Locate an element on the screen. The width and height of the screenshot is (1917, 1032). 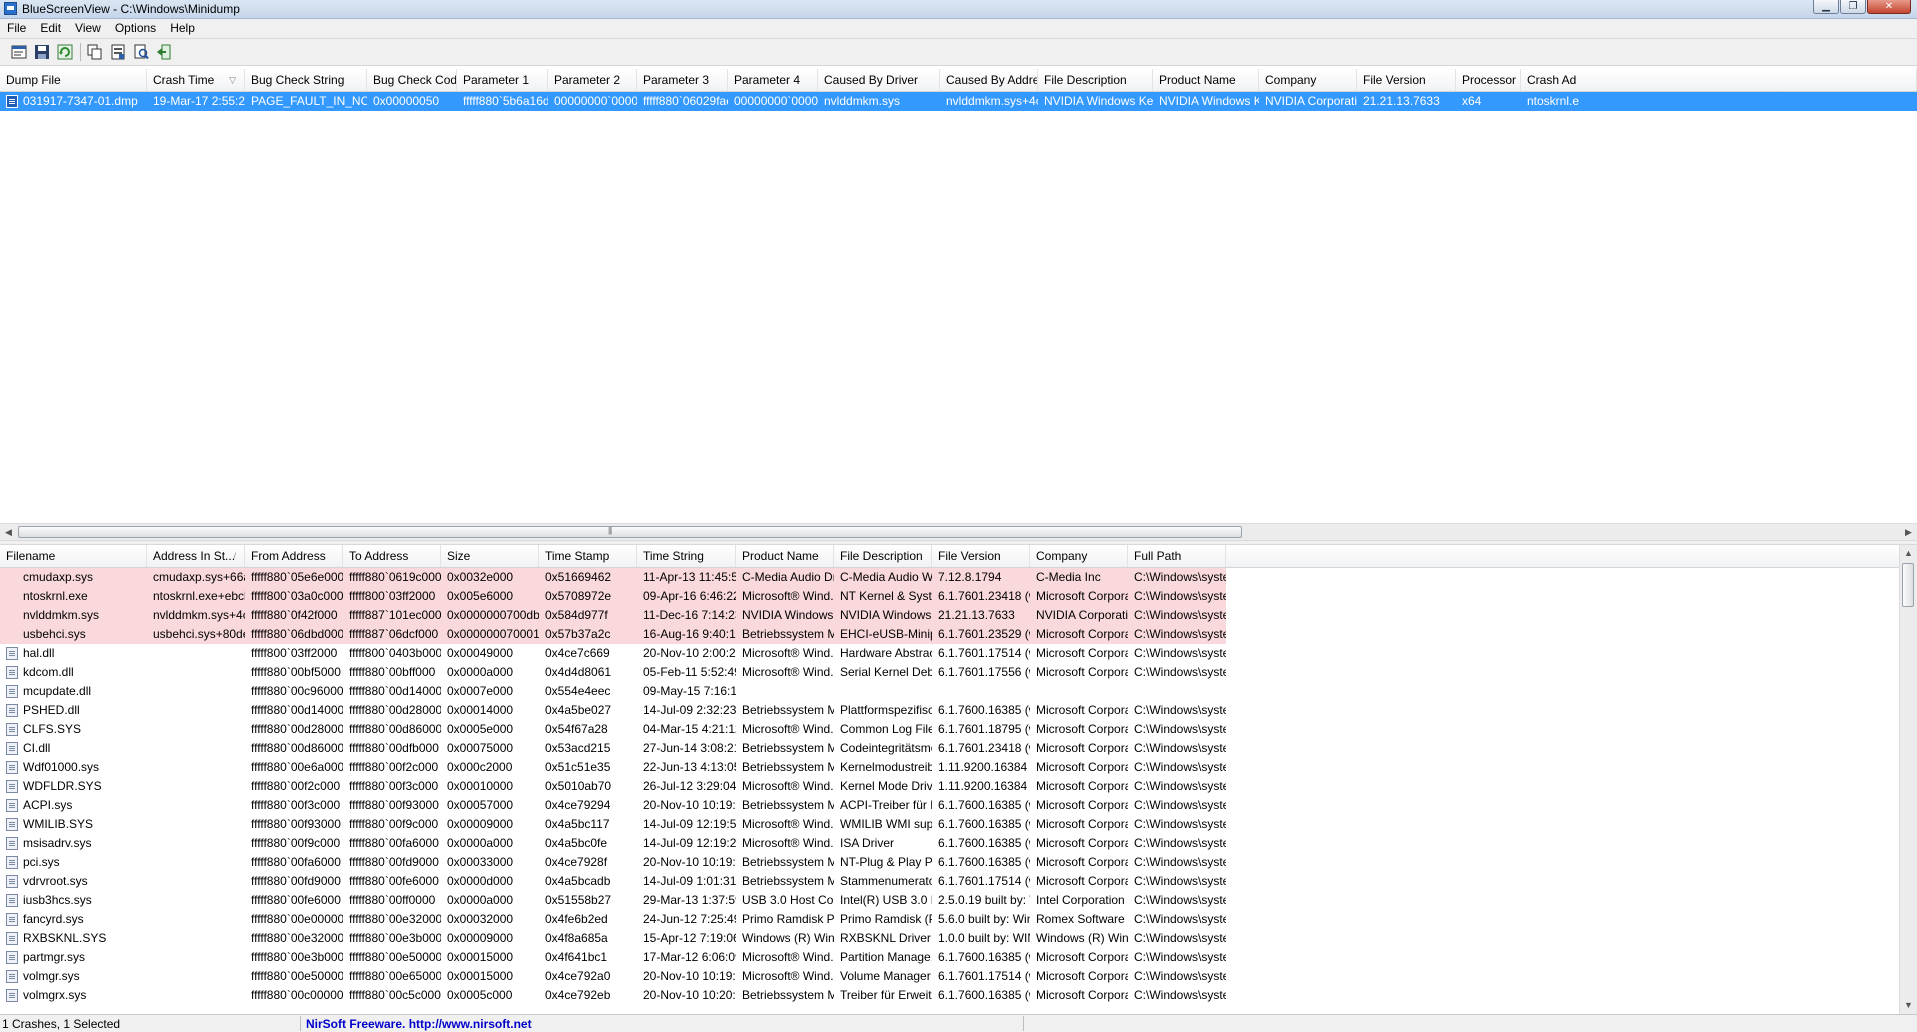
column-header-crash-ad: Crash Ad is located at coordinates (1719, 80).